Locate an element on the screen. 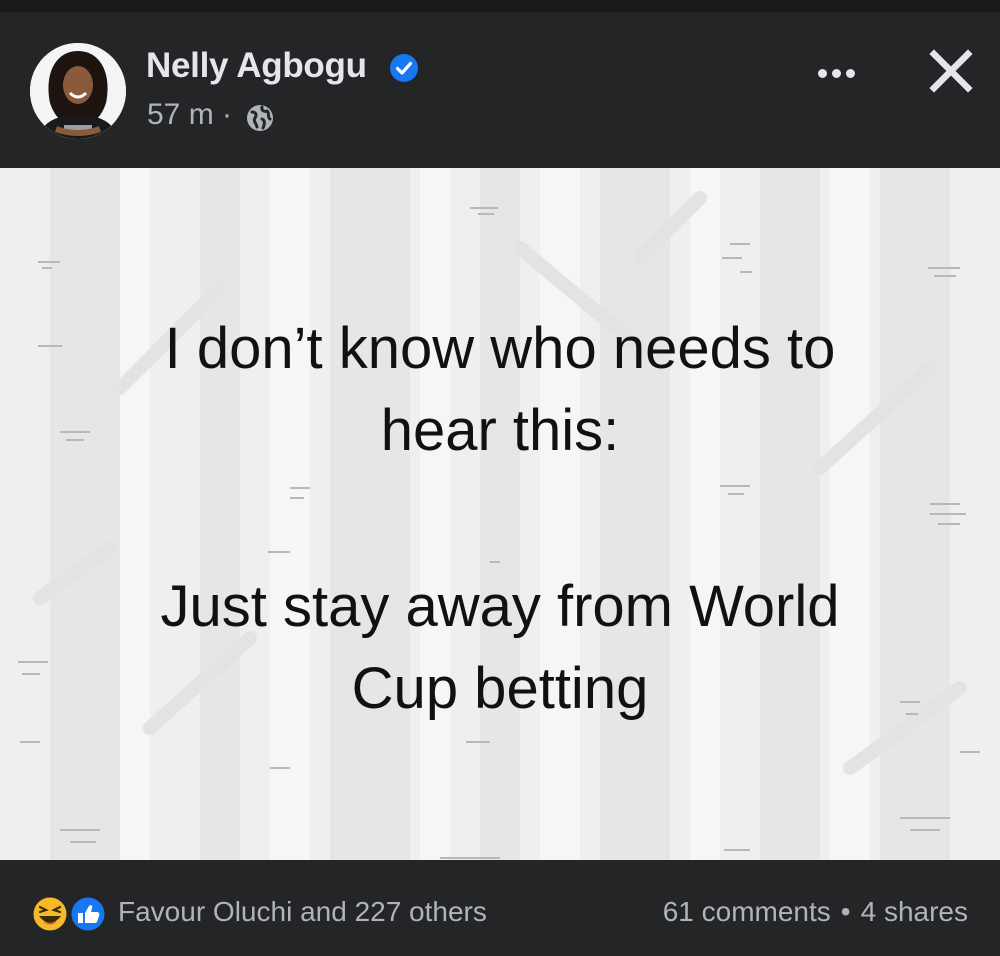 This screenshot has width=1000, height=956. shares-count: 4 shares is located at coordinates (914, 911).